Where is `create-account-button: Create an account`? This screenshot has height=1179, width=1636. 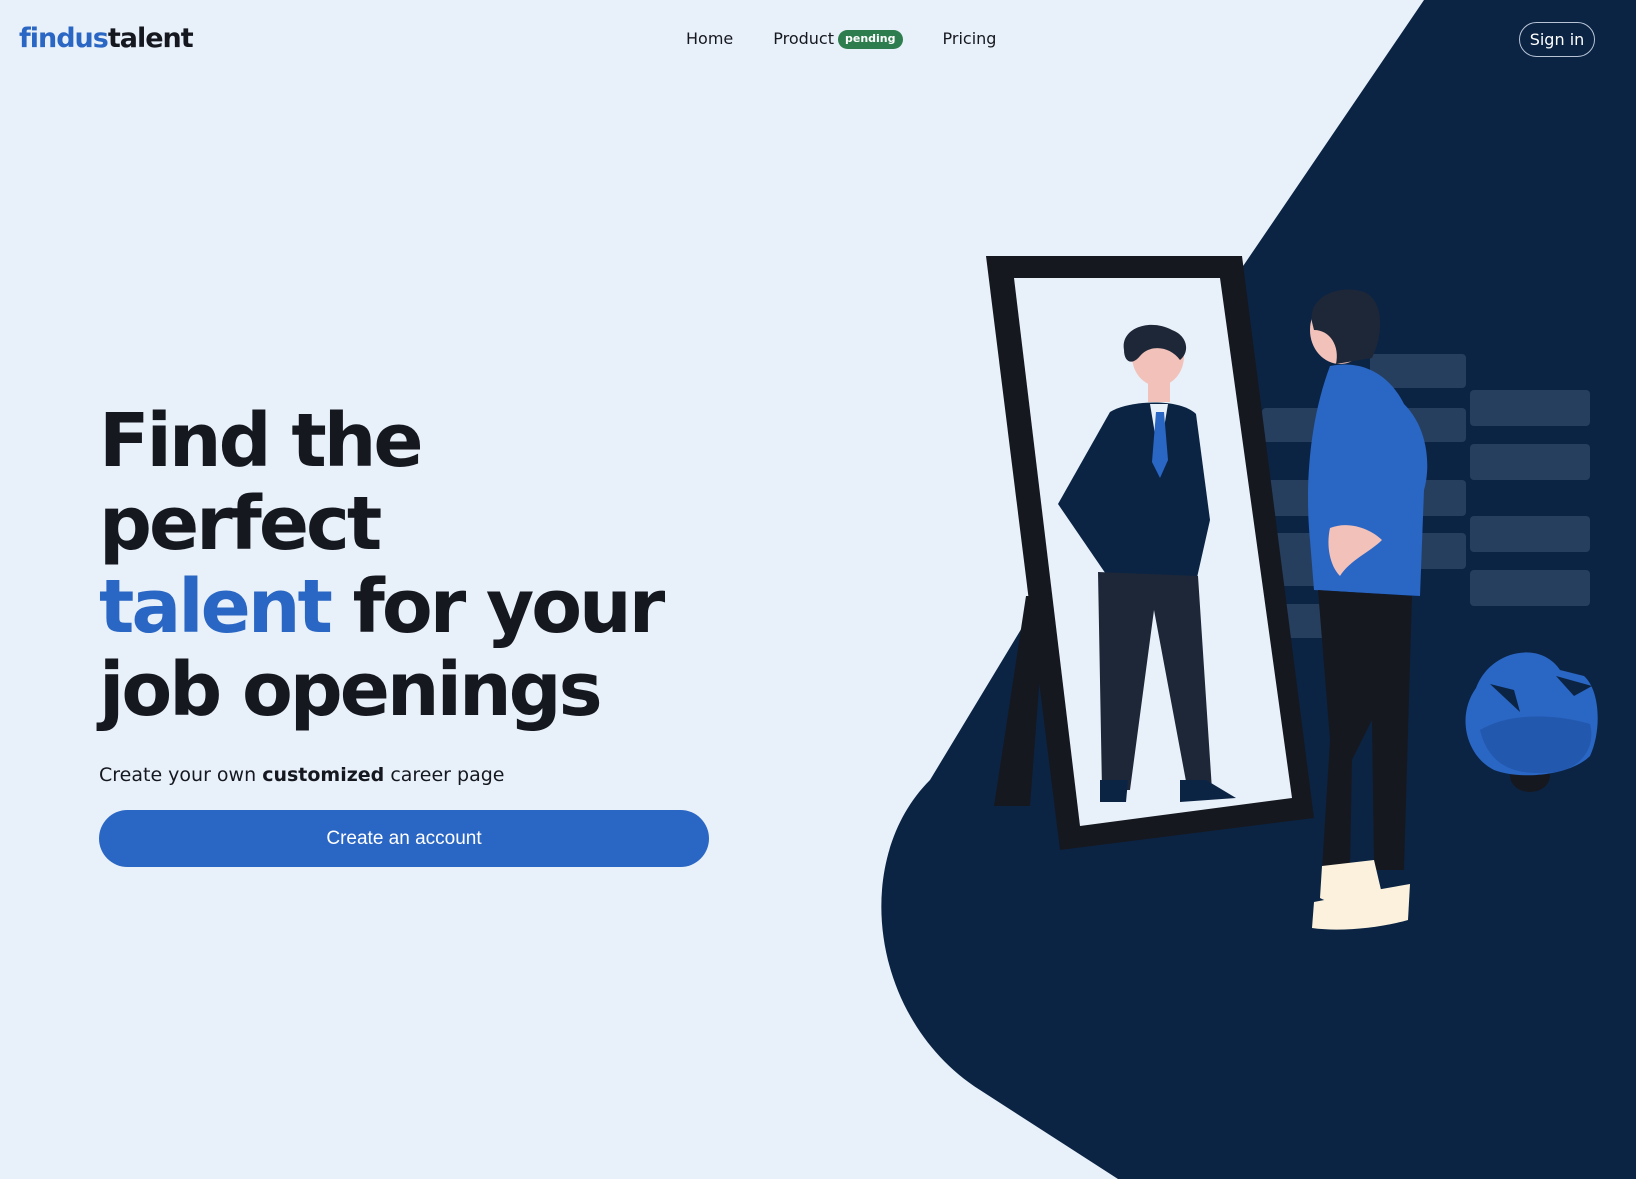
create-account-button: Create an account is located at coordinates (404, 838).